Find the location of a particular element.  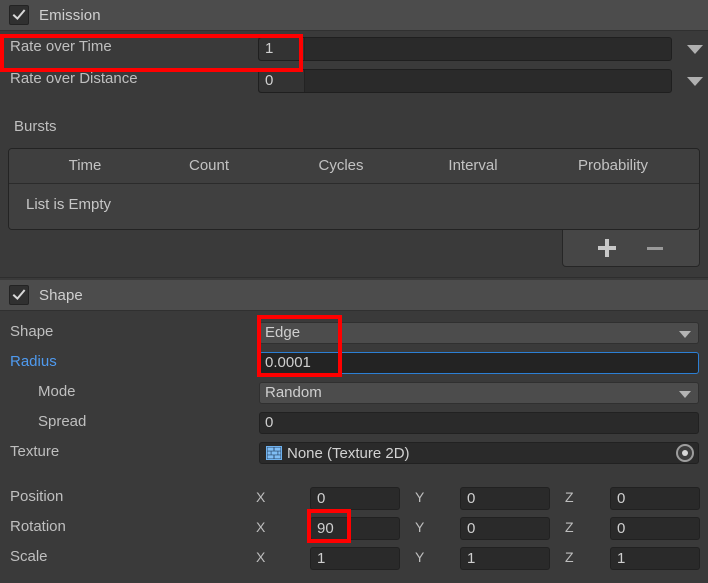

add-burst-button is located at coordinates (607, 248).